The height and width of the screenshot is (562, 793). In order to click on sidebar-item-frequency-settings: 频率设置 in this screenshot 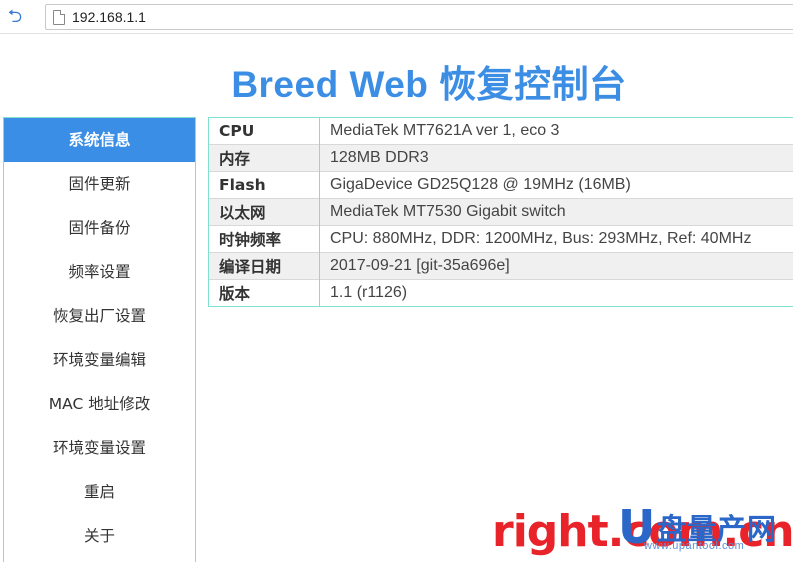, I will do `click(99, 272)`.